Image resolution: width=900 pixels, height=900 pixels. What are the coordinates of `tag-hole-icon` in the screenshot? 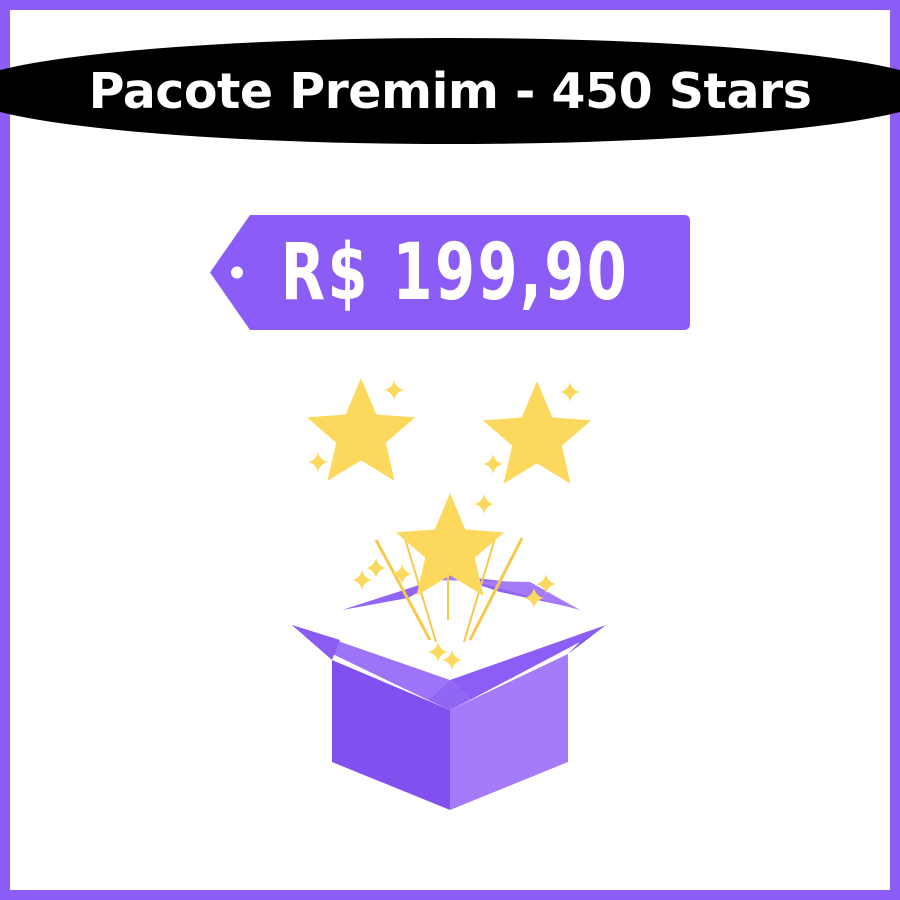 It's located at (237, 272).